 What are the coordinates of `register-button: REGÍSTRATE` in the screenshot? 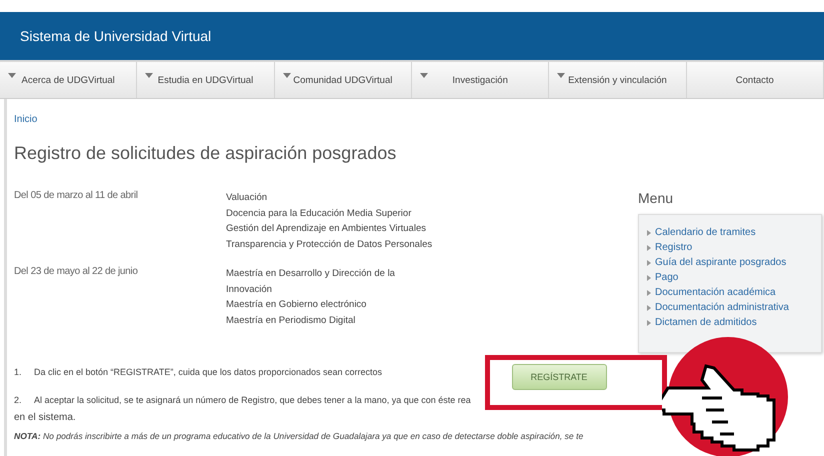 It's located at (559, 377).